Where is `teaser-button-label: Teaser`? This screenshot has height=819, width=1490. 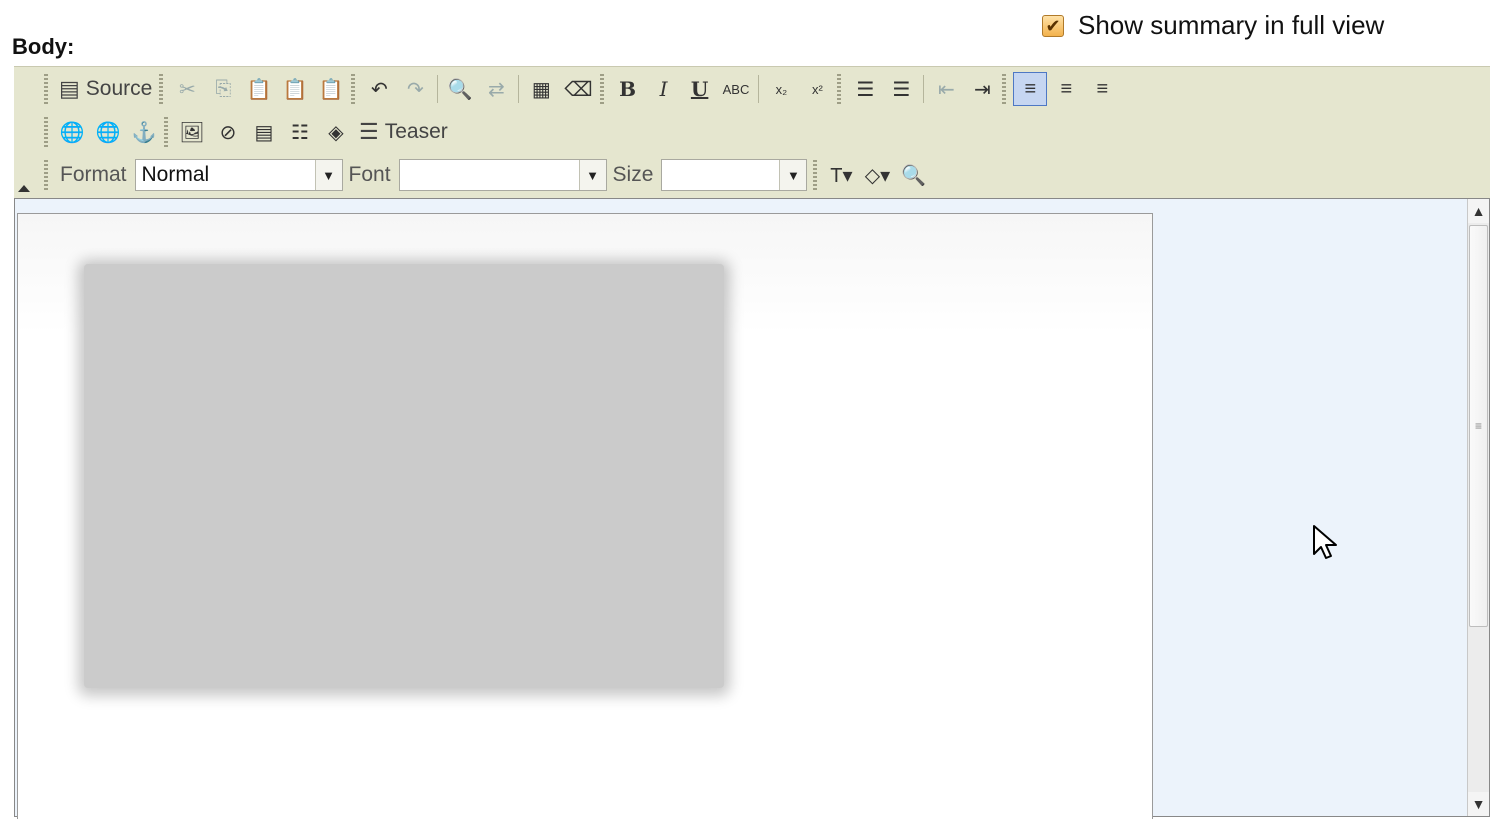 teaser-button-label: Teaser is located at coordinates (416, 131).